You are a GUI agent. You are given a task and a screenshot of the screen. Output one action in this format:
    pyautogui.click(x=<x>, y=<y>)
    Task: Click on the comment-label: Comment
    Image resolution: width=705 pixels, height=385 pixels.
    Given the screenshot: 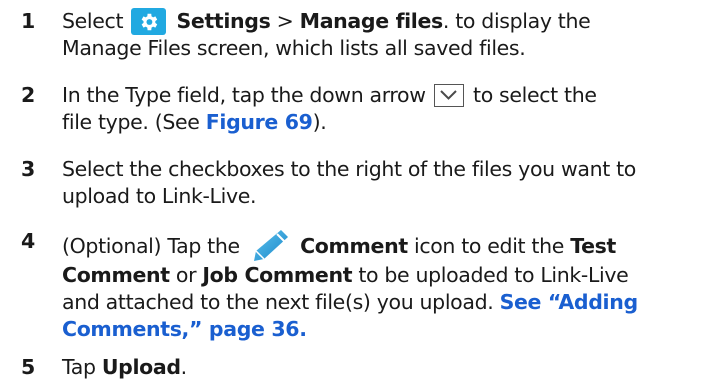 What is the action you would take?
    pyautogui.click(x=354, y=246)
    